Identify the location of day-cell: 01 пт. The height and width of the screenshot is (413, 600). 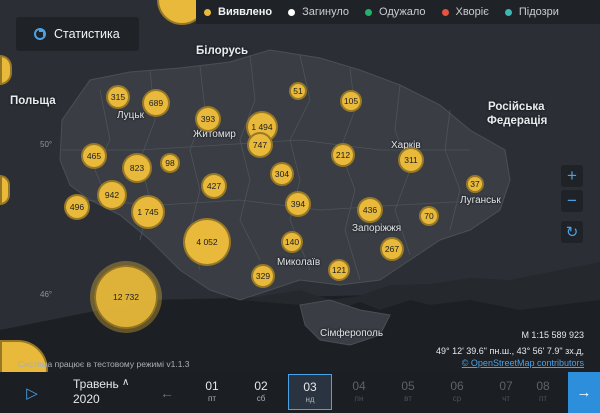
(212, 392).